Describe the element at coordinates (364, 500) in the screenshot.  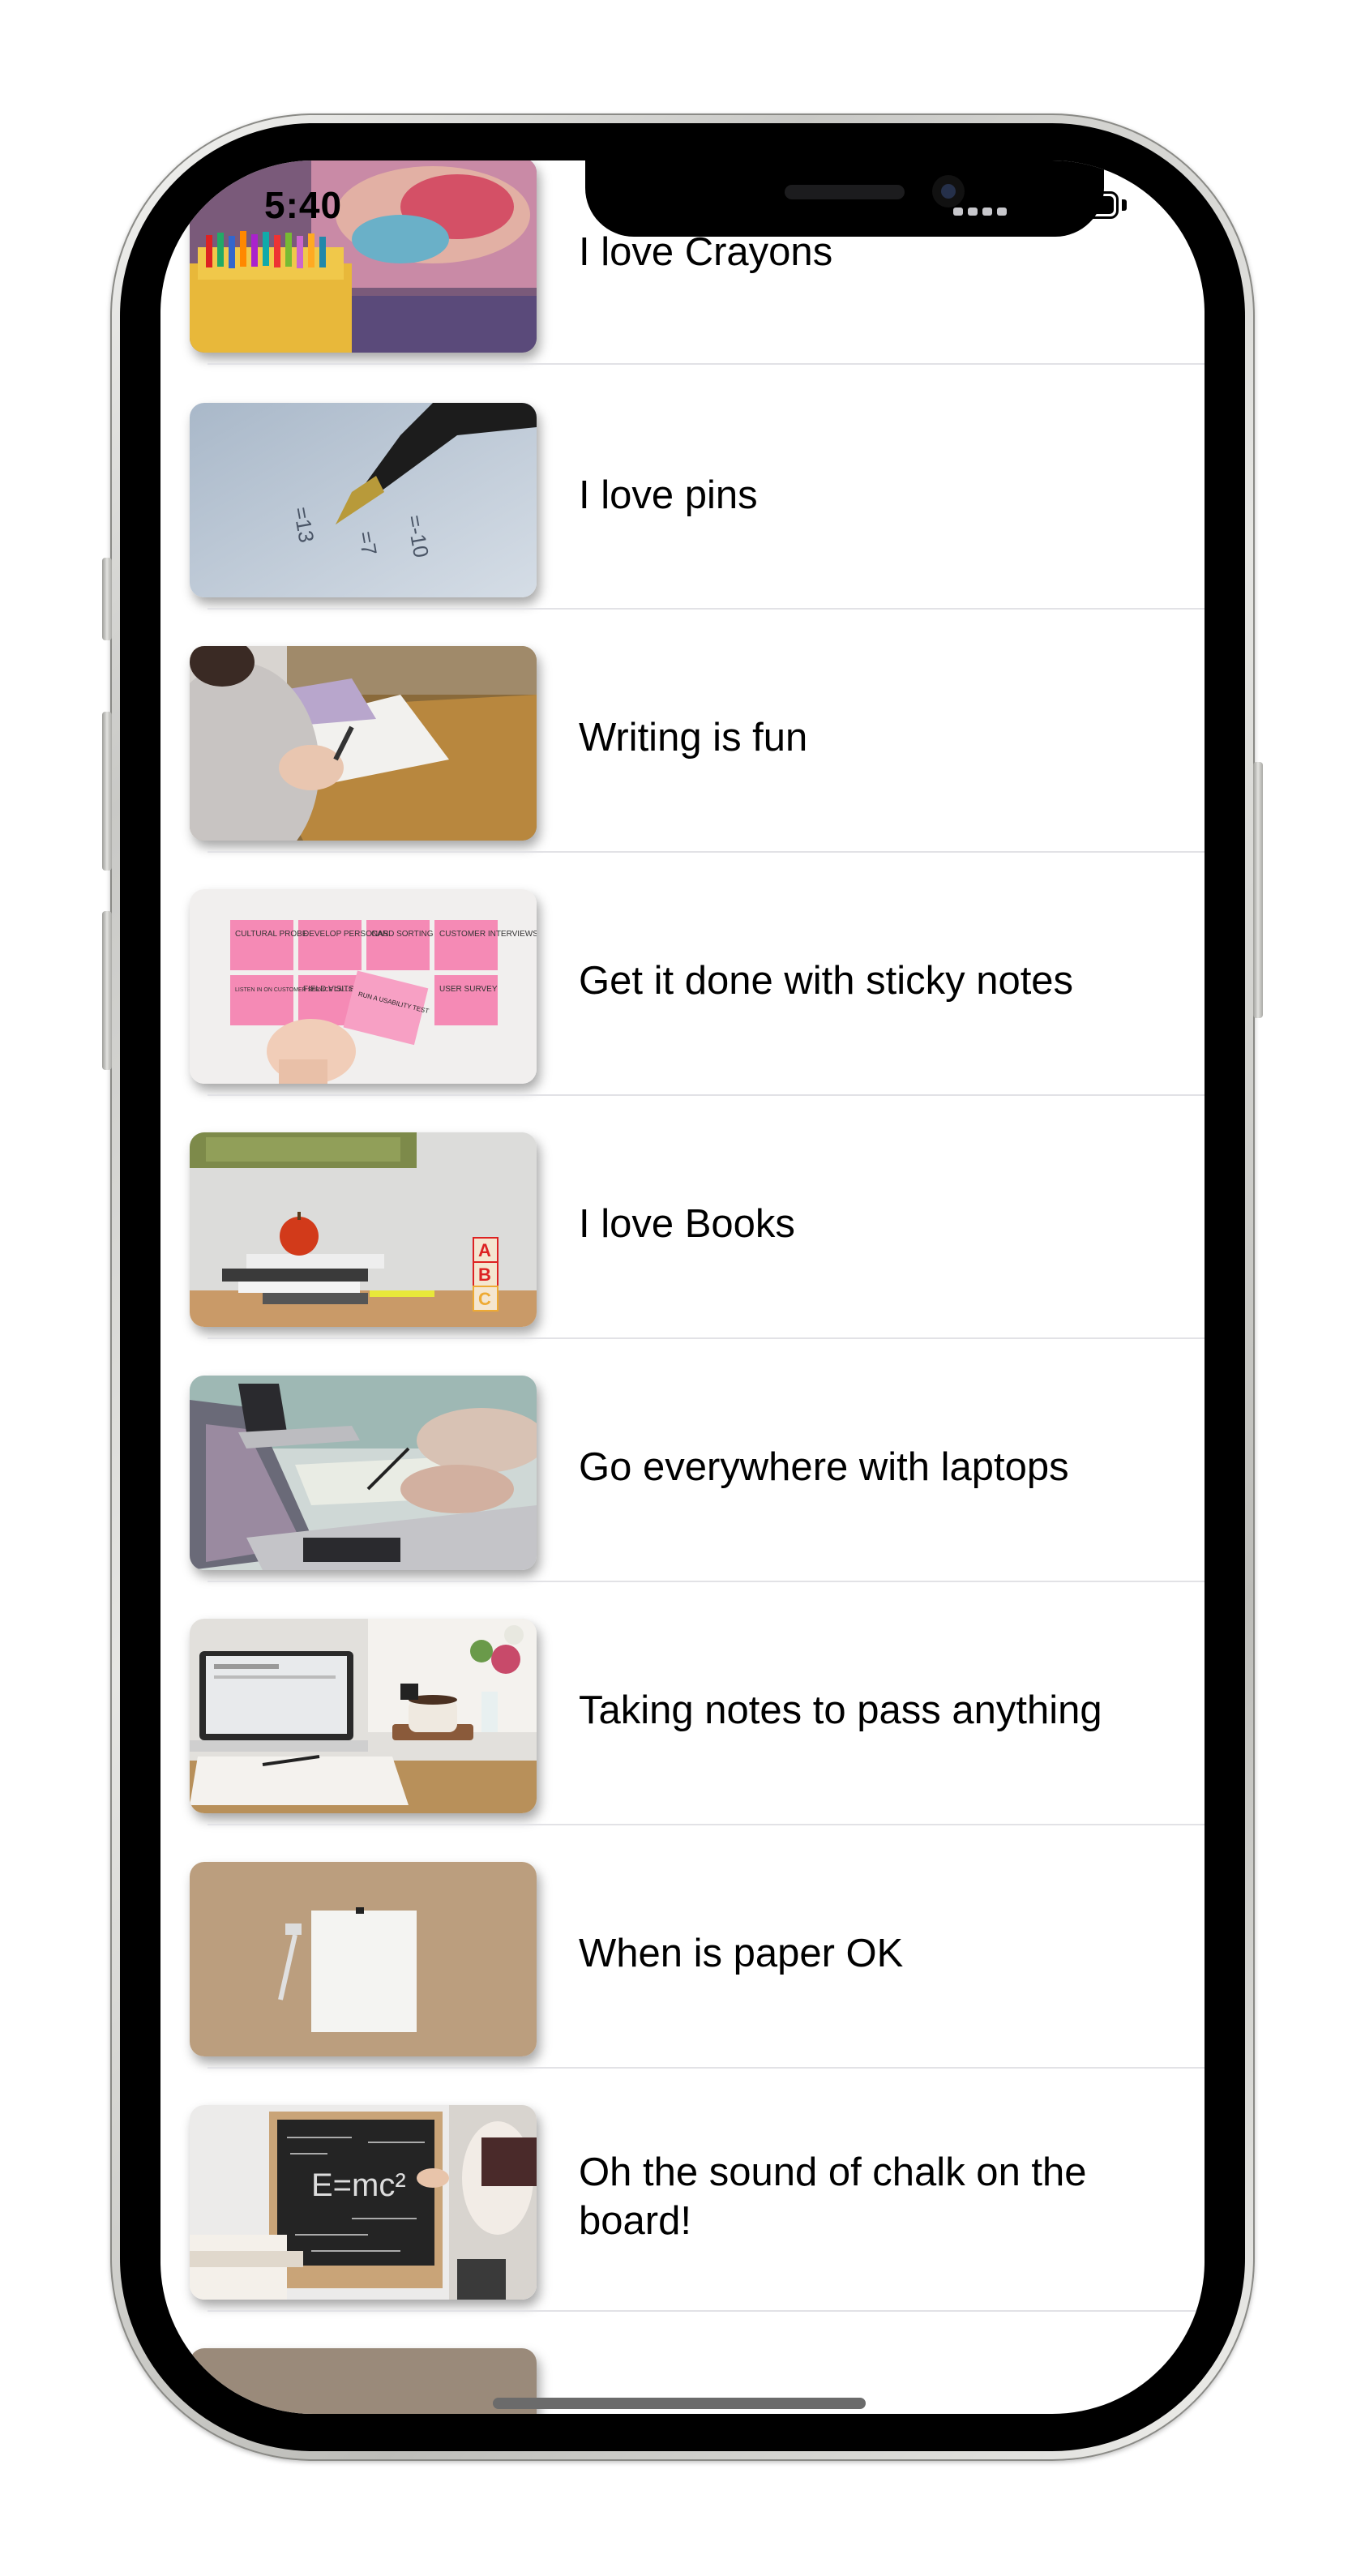
I see `pen-image: =13 =7 =-10` at that location.